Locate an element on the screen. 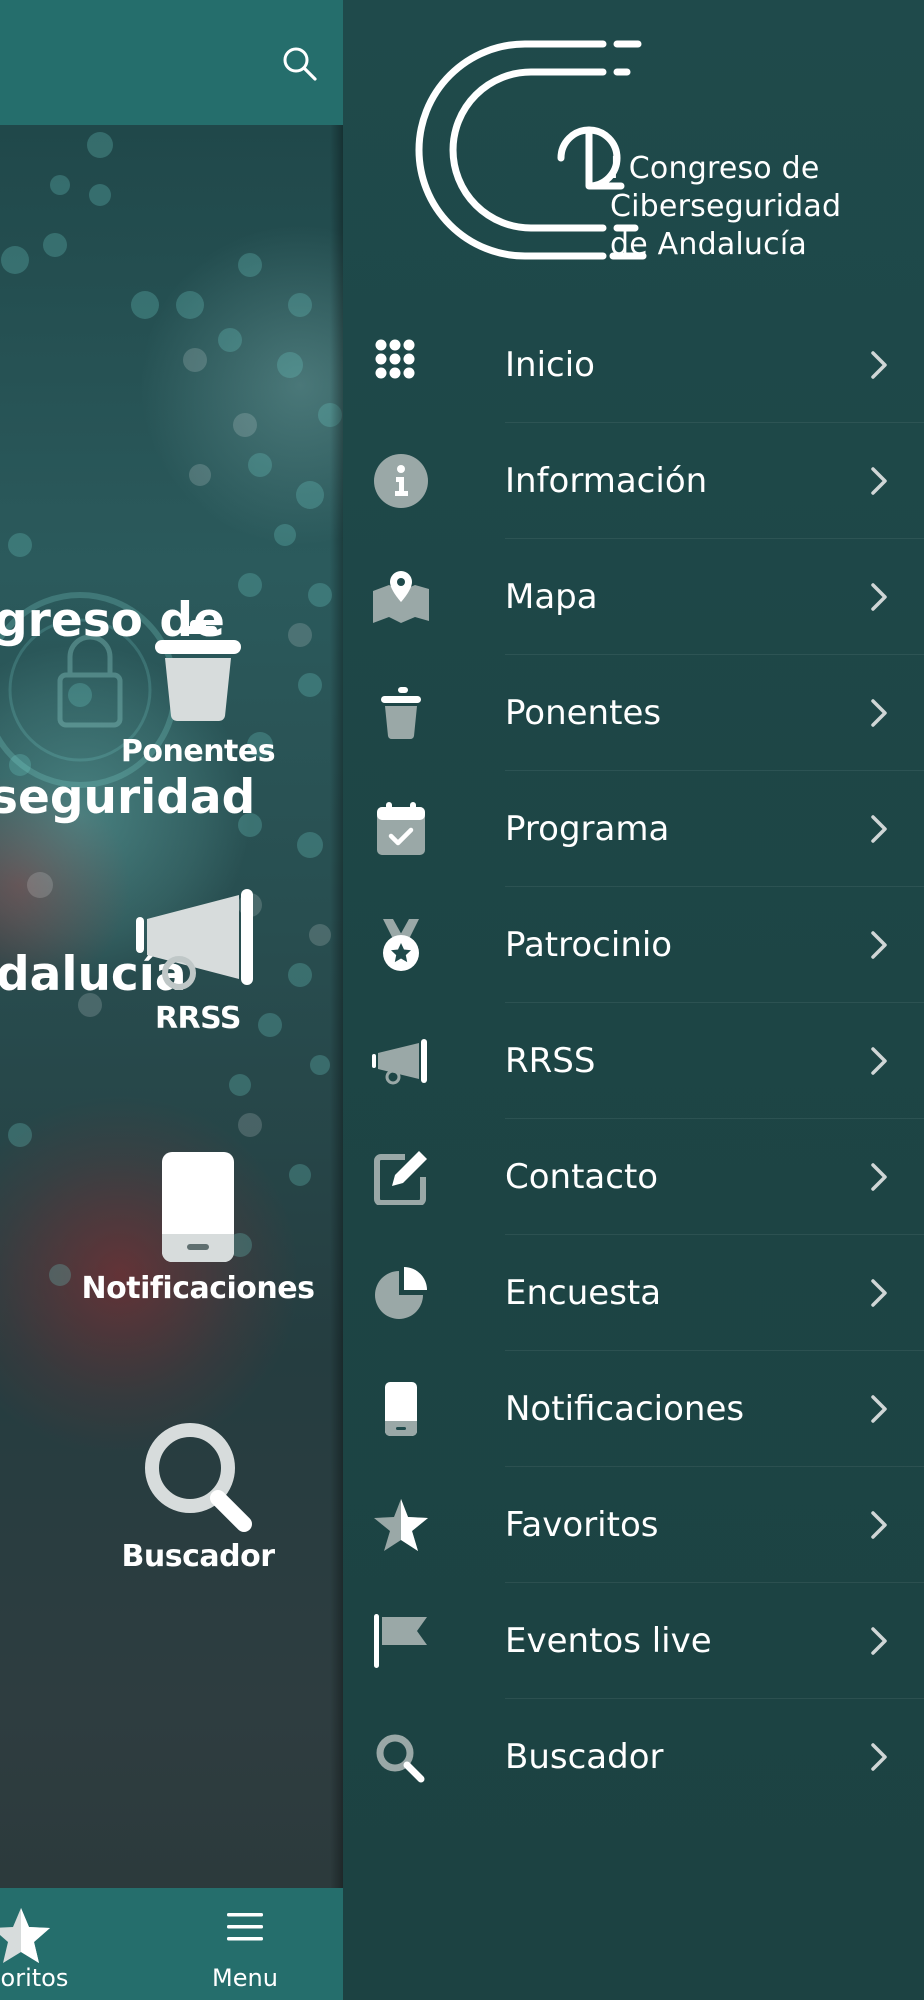 The image size is (924, 2000). map-pin-icon is located at coordinates (401, 597).